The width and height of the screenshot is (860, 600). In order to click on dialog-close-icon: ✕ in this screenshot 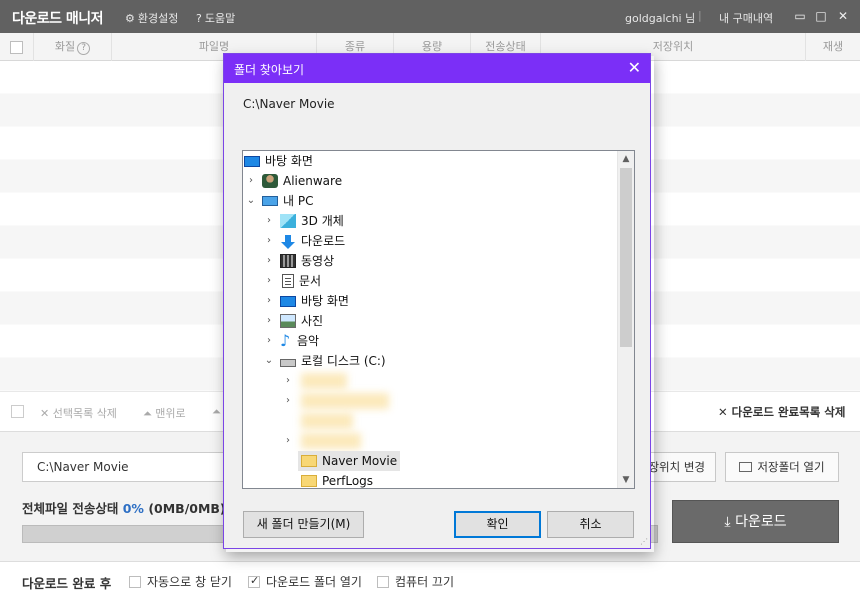, I will do `click(634, 67)`.